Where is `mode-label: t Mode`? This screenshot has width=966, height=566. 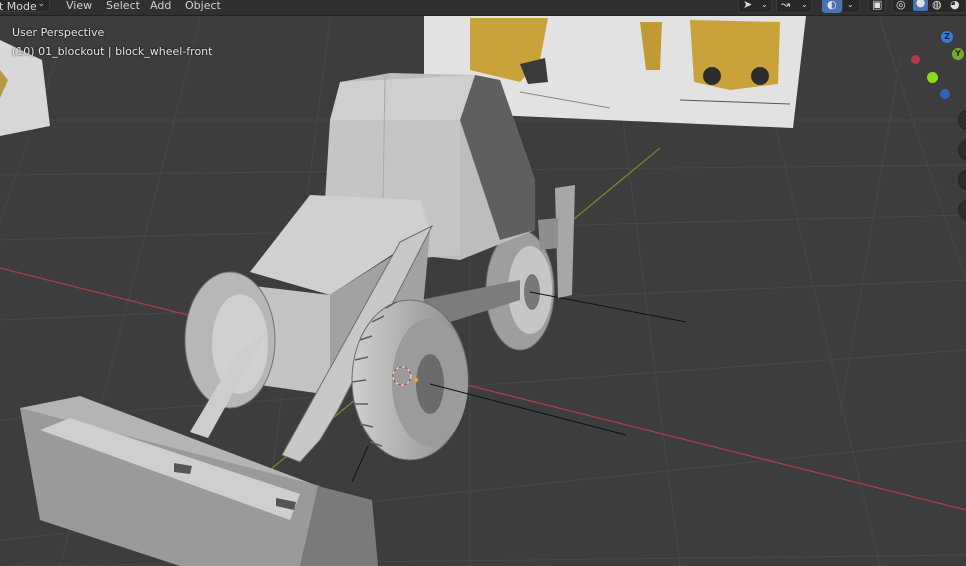
mode-label: t Mode is located at coordinates (18, 6).